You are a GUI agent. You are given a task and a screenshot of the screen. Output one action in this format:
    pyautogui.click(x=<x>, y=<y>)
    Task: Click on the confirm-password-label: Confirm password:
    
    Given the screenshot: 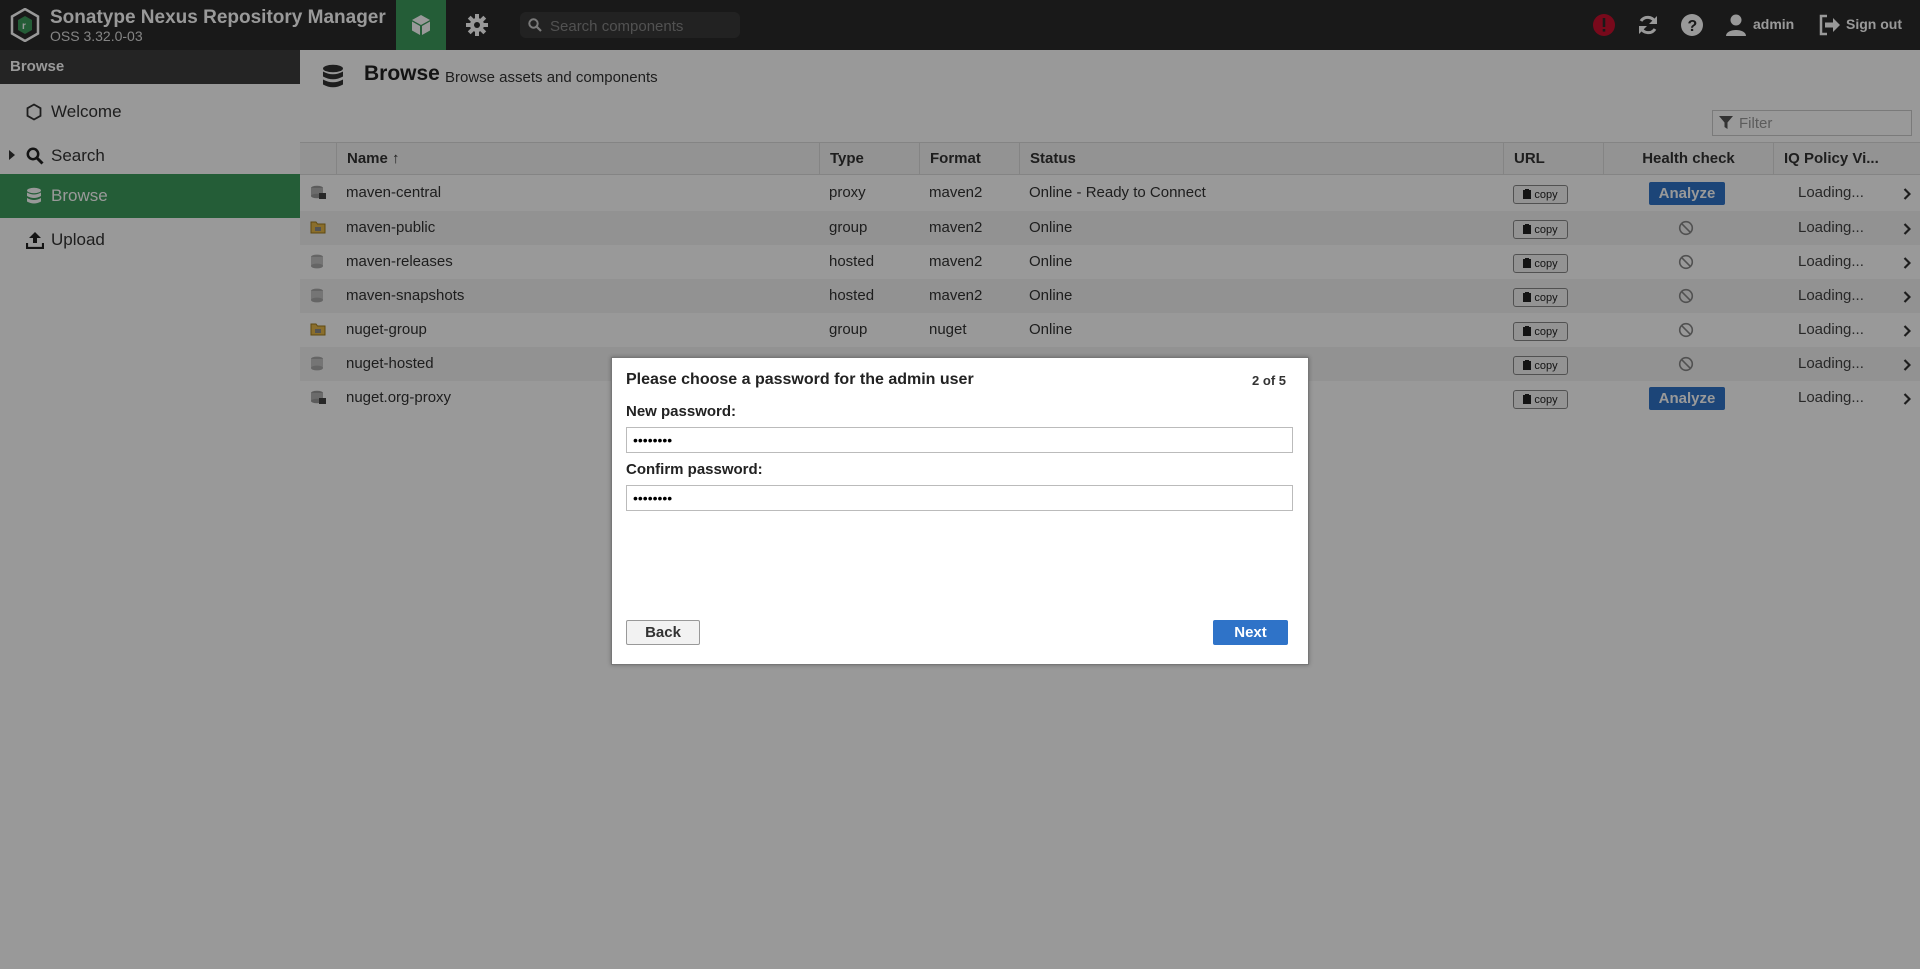 What is the action you would take?
    pyautogui.click(x=694, y=469)
    